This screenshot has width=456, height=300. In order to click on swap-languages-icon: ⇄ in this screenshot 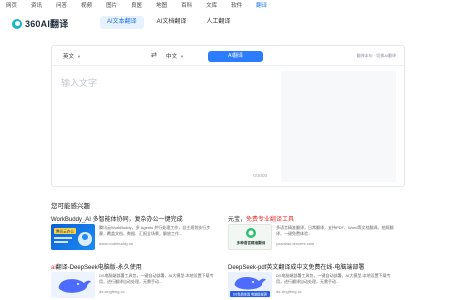, I will do `click(154, 55)`.